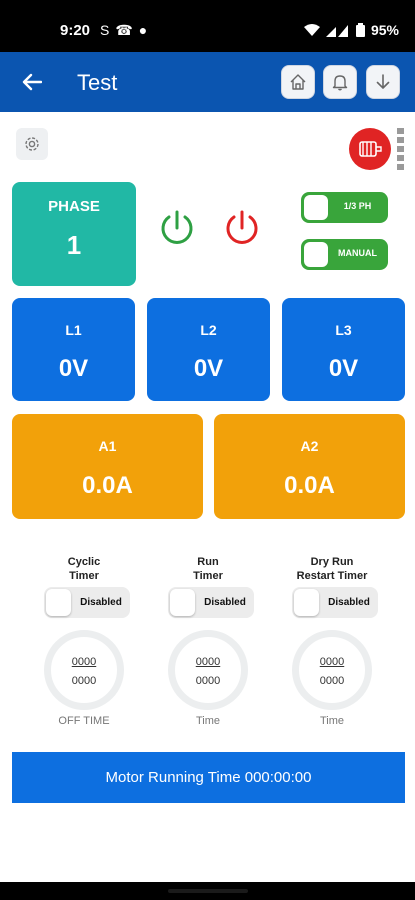 The width and height of the screenshot is (415, 900). I want to click on power-off-button, so click(242, 228).